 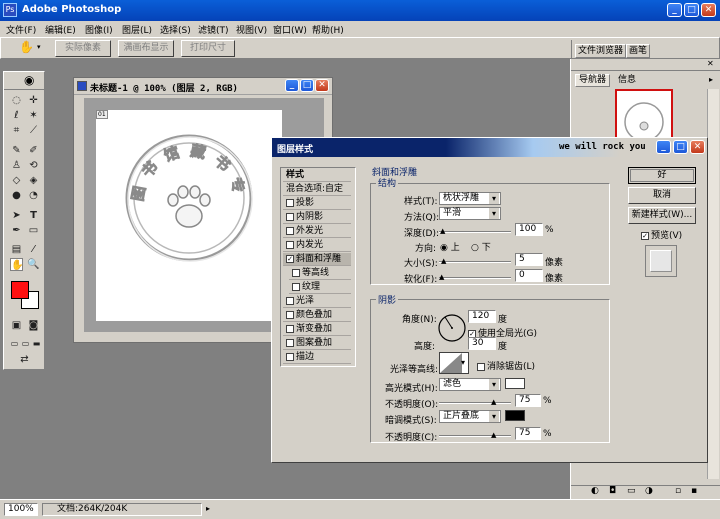 What do you see at coordinates (638, 51) in the screenshot?
I see `tab-brushes: 画笔` at bounding box center [638, 51].